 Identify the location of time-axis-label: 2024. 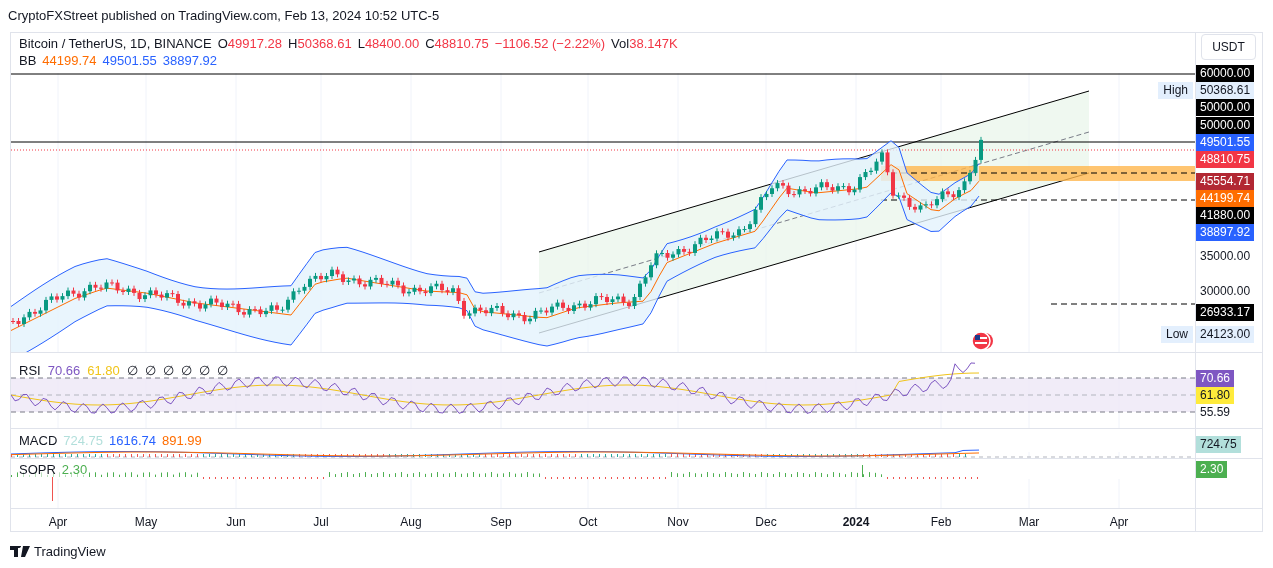
(856, 522).